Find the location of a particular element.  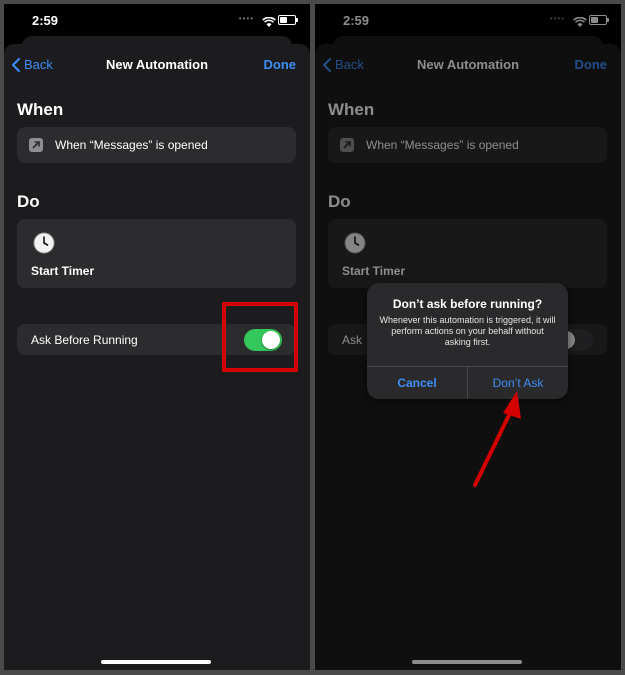

navigation-bar: Back New Automation Done is located at coordinates (157, 65).